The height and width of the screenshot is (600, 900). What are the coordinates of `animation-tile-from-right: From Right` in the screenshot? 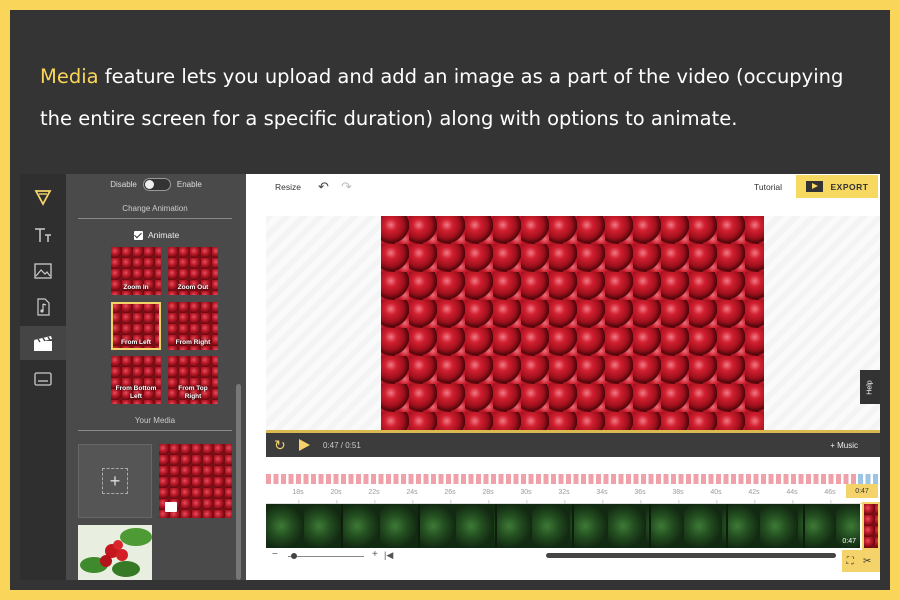 It's located at (193, 326).